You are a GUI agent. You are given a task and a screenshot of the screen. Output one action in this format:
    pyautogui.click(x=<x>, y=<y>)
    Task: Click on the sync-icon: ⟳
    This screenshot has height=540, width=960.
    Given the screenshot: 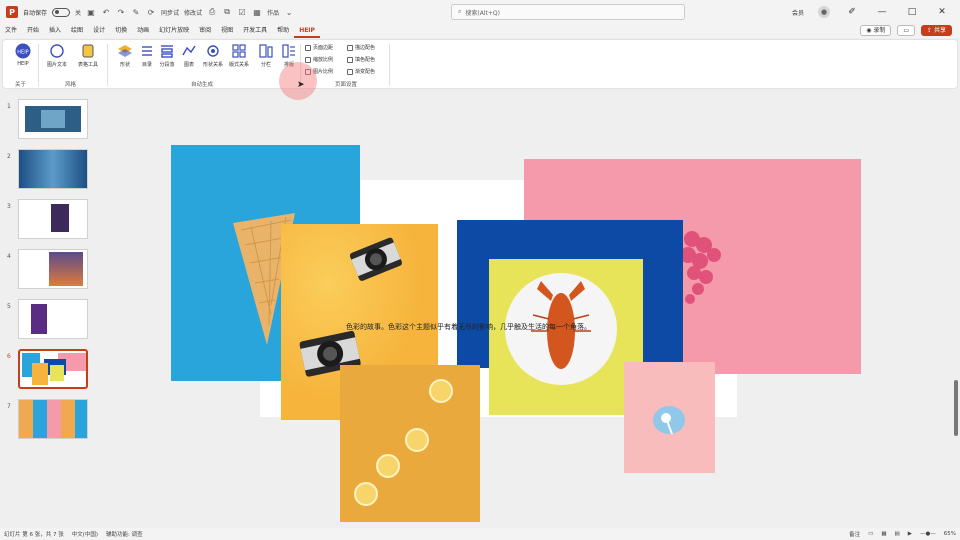 What is the action you would take?
    pyautogui.click(x=151, y=12)
    